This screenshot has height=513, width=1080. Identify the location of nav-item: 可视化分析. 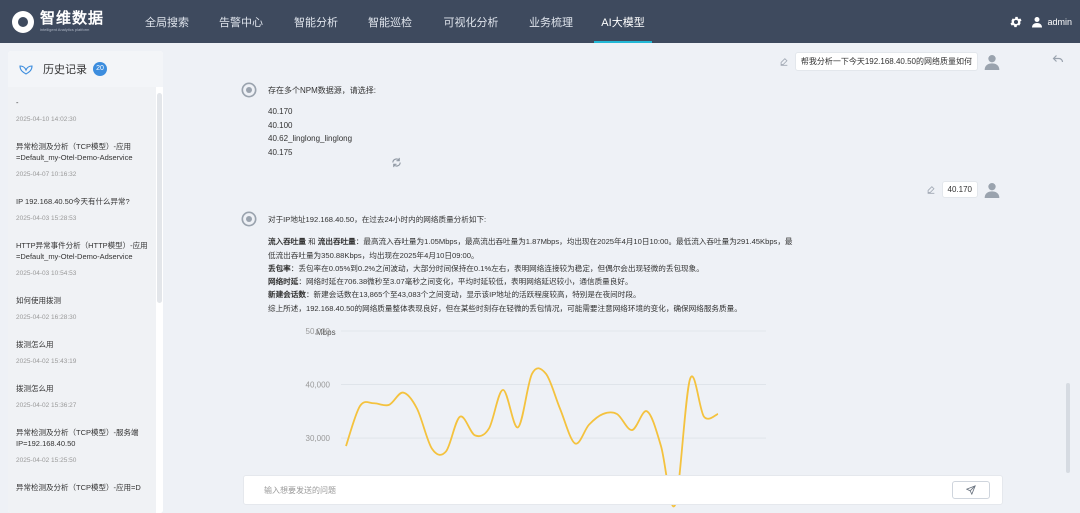
(471, 21).